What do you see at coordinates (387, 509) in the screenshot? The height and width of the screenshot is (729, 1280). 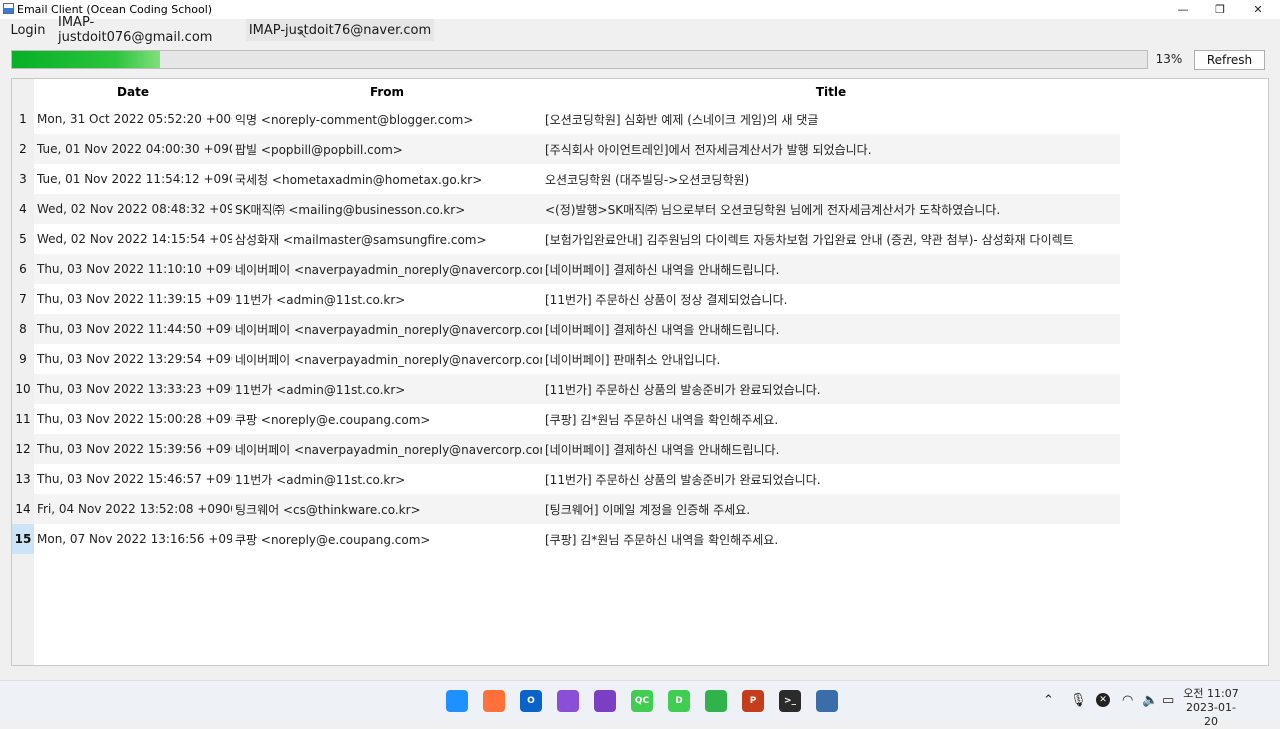 I see `cell-from: 팅크웨어 <cs@thinkware.co.kr>` at bounding box center [387, 509].